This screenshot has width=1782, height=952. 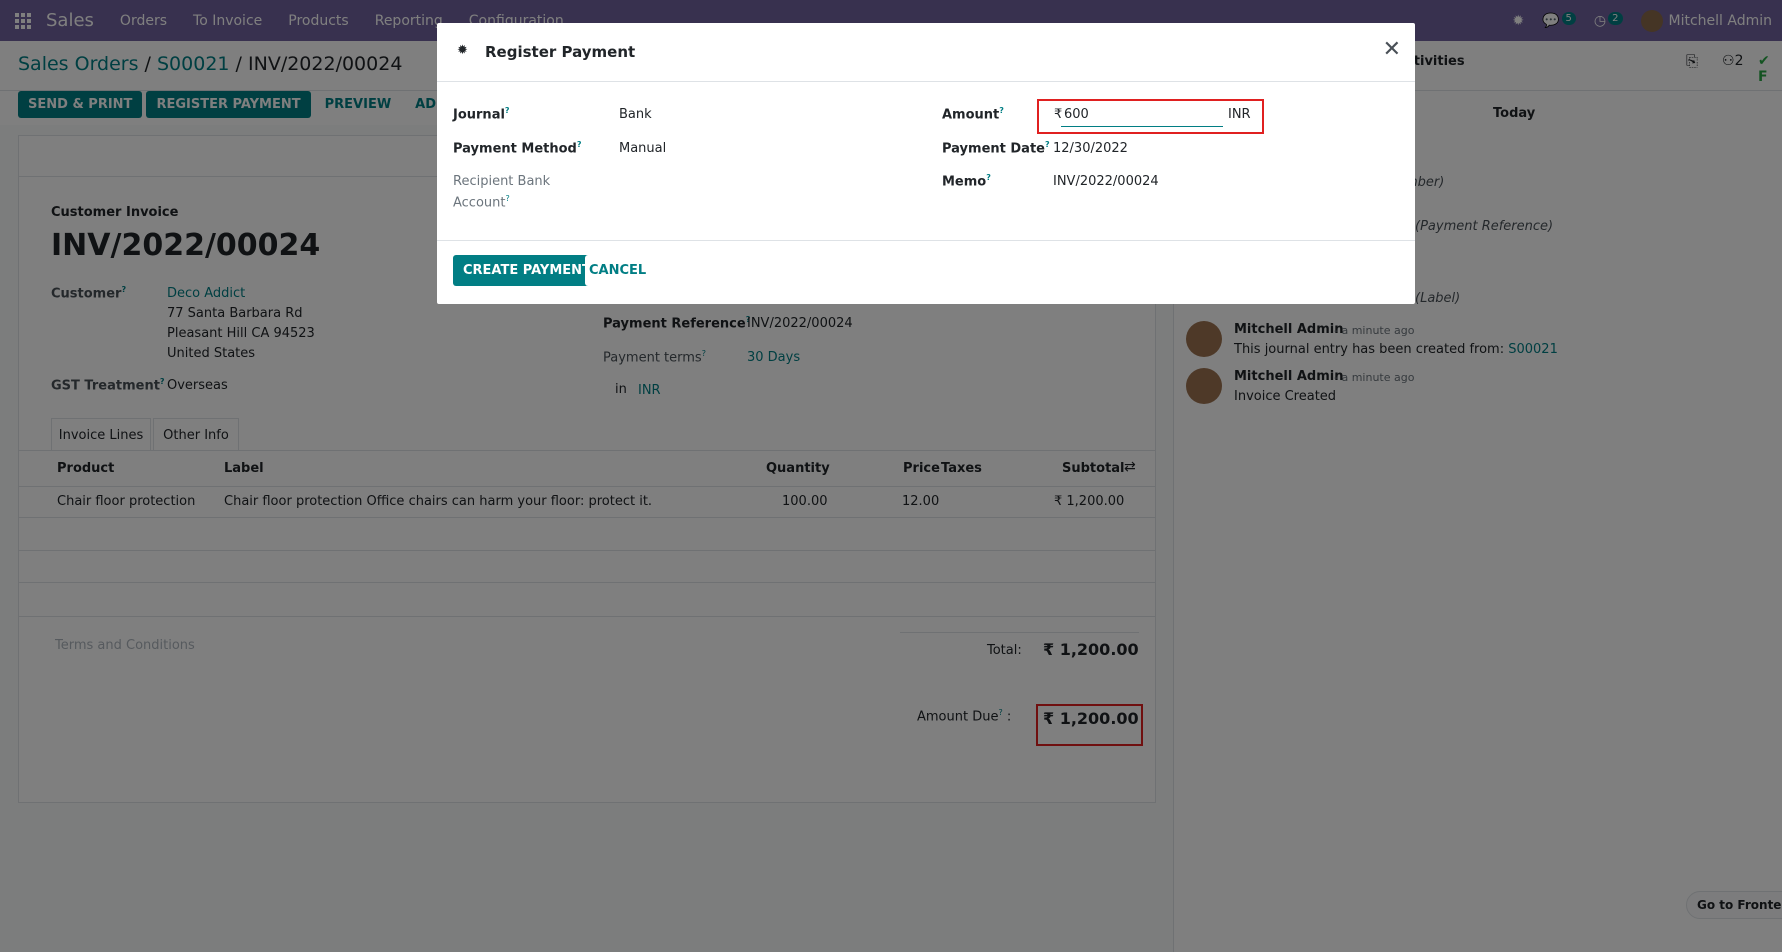 What do you see at coordinates (996, 148) in the screenshot?
I see `payment-date-label: Payment Date?` at bounding box center [996, 148].